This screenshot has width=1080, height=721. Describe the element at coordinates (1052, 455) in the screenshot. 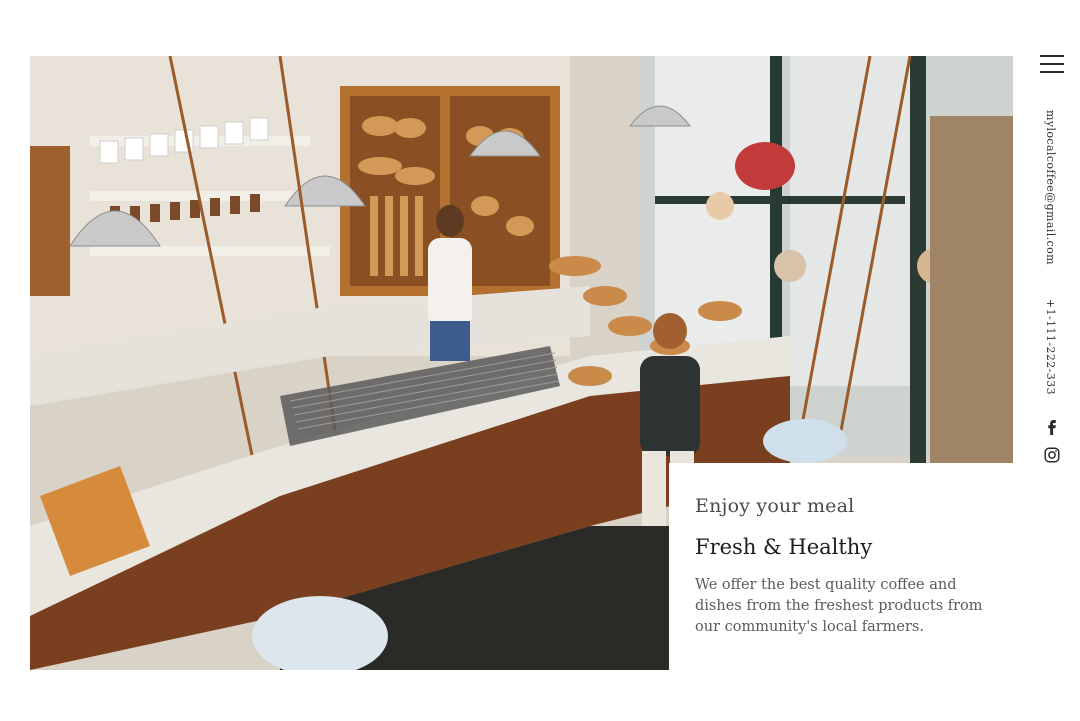

I see `instagram-icon` at that location.